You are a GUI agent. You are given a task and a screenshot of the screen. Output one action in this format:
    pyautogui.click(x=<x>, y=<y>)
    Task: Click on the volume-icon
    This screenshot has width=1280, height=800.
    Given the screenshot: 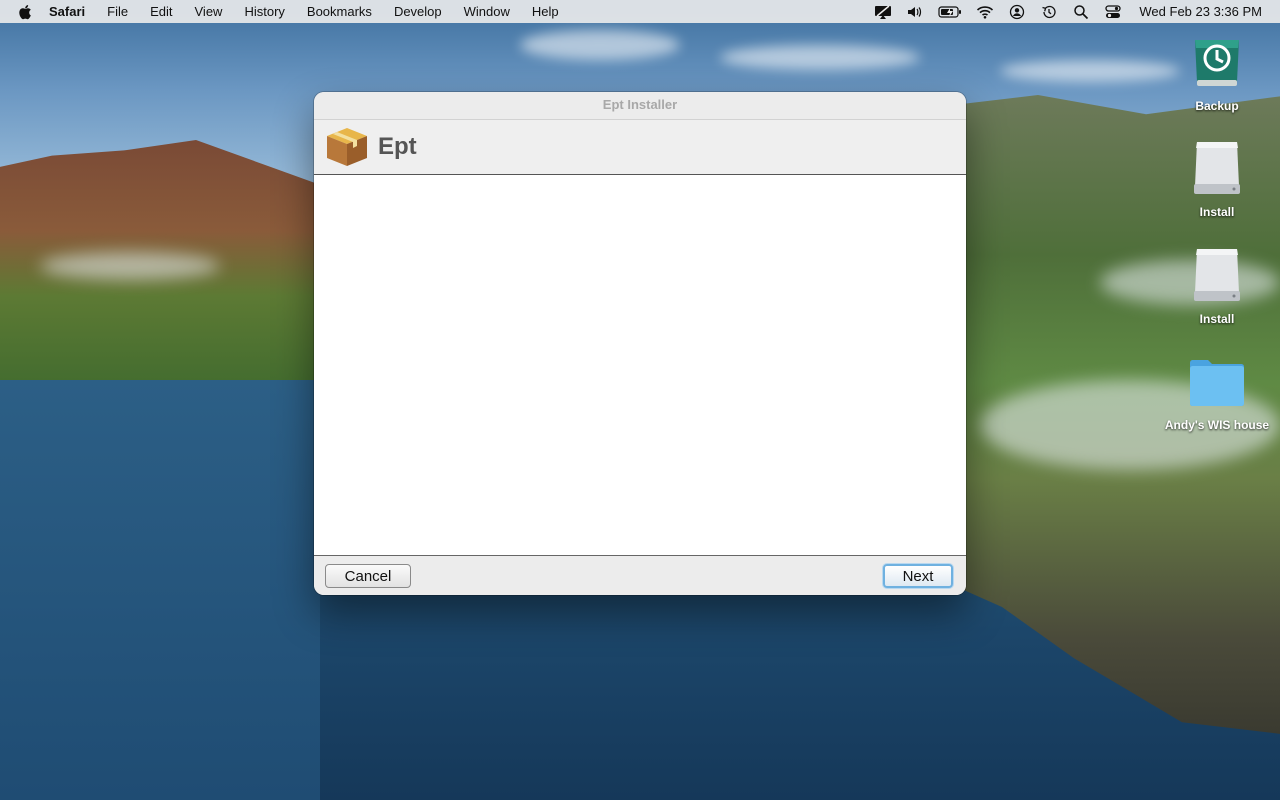 What is the action you would take?
    pyautogui.click(x=915, y=12)
    